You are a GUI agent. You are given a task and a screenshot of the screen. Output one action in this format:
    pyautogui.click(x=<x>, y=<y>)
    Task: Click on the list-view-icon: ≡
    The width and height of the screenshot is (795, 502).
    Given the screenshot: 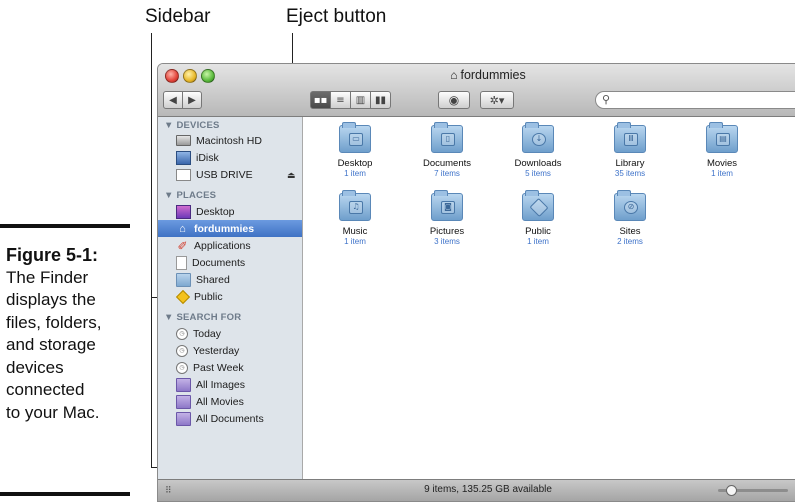 What is the action you would take?
    pyautogui.click(x=340, y=100)
    